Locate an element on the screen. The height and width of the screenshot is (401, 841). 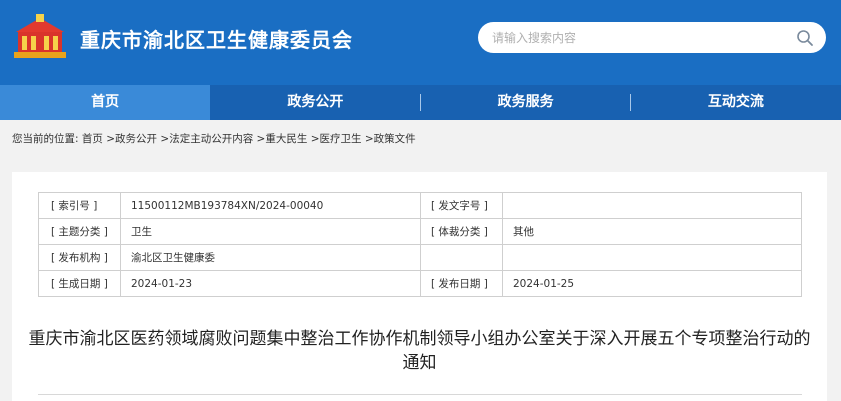
breadcrumb-item-home: 首页 is located at coordinates (92, 139).